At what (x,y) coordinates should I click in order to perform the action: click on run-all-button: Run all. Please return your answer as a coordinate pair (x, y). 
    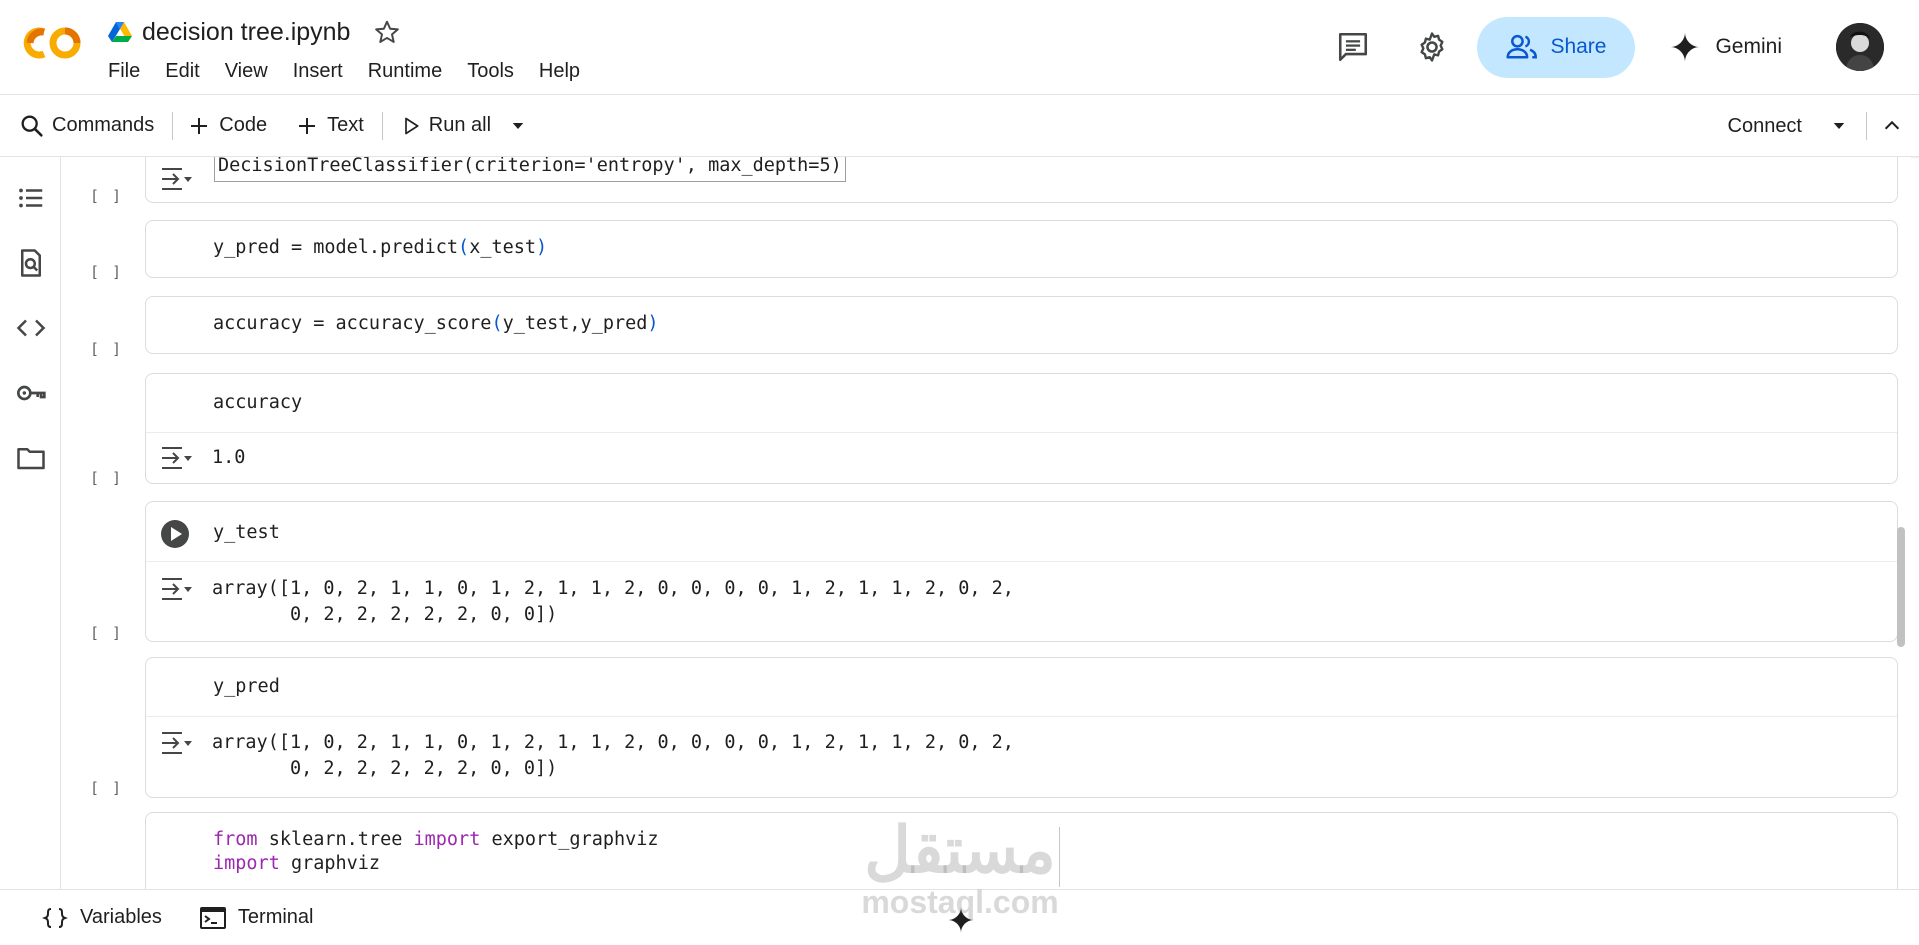
    Looking at the image, I should click on (446, 126).